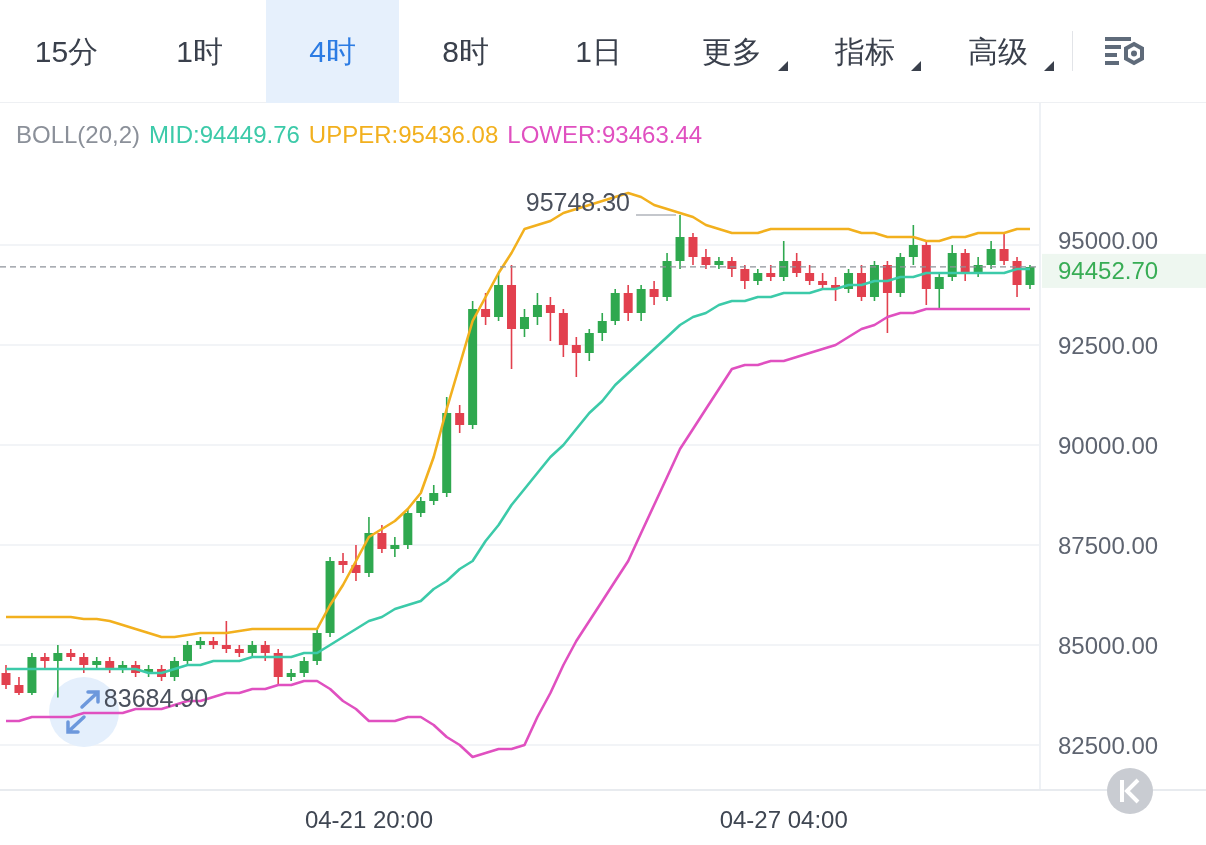 The height and width of the screenshot is (845, 1206). Describe the element at coordinates (156, 697) in the screenshot. I see `low-price-label: 83684.90` at that location.